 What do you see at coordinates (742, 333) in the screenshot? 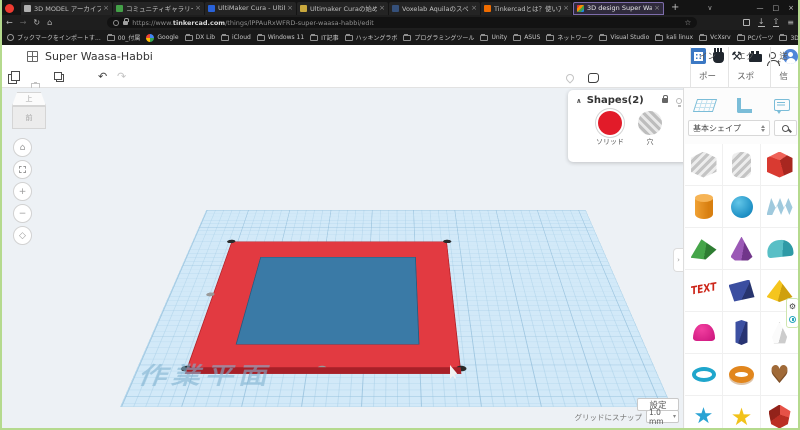
I see `shape-polygon` at bounding box center [742, 333].